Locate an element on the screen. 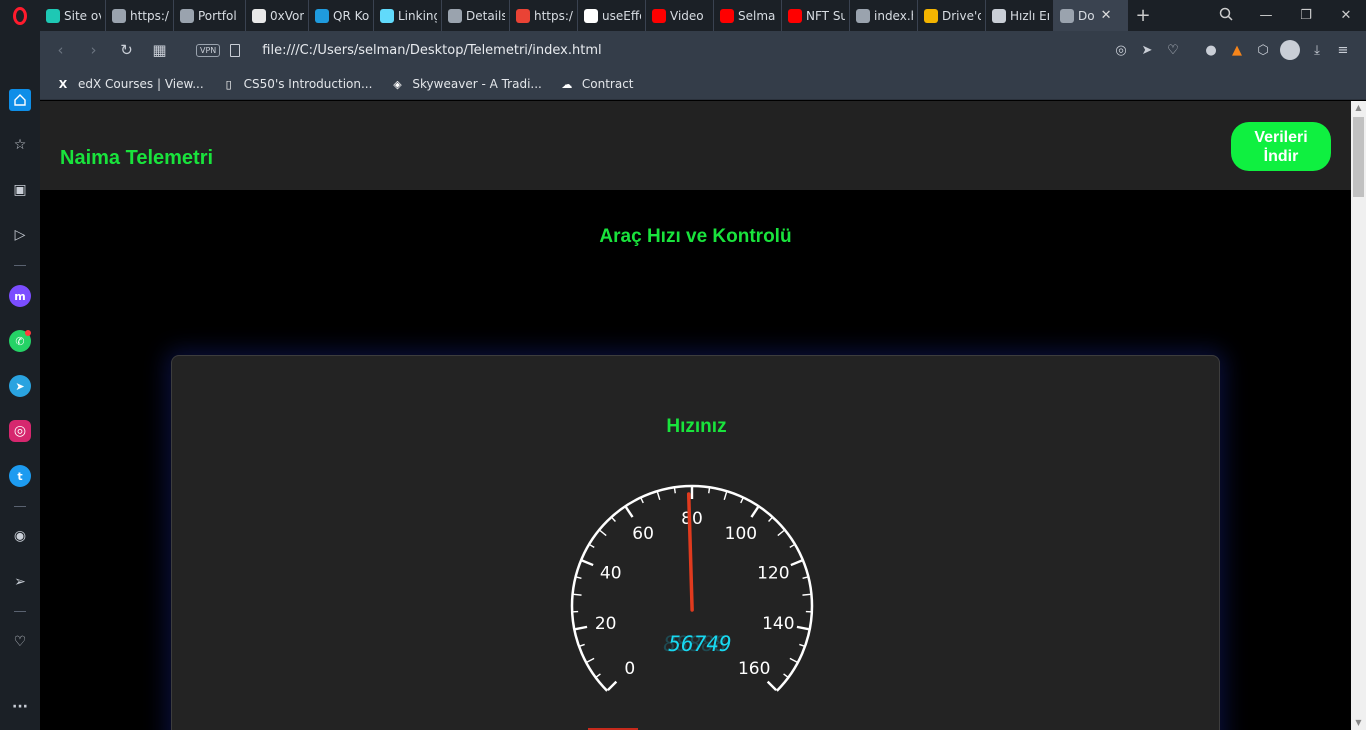 This screenshot has height=730, width=1366. extensions-cube-icon: ⬡ is located at coordinates (1263, 50).